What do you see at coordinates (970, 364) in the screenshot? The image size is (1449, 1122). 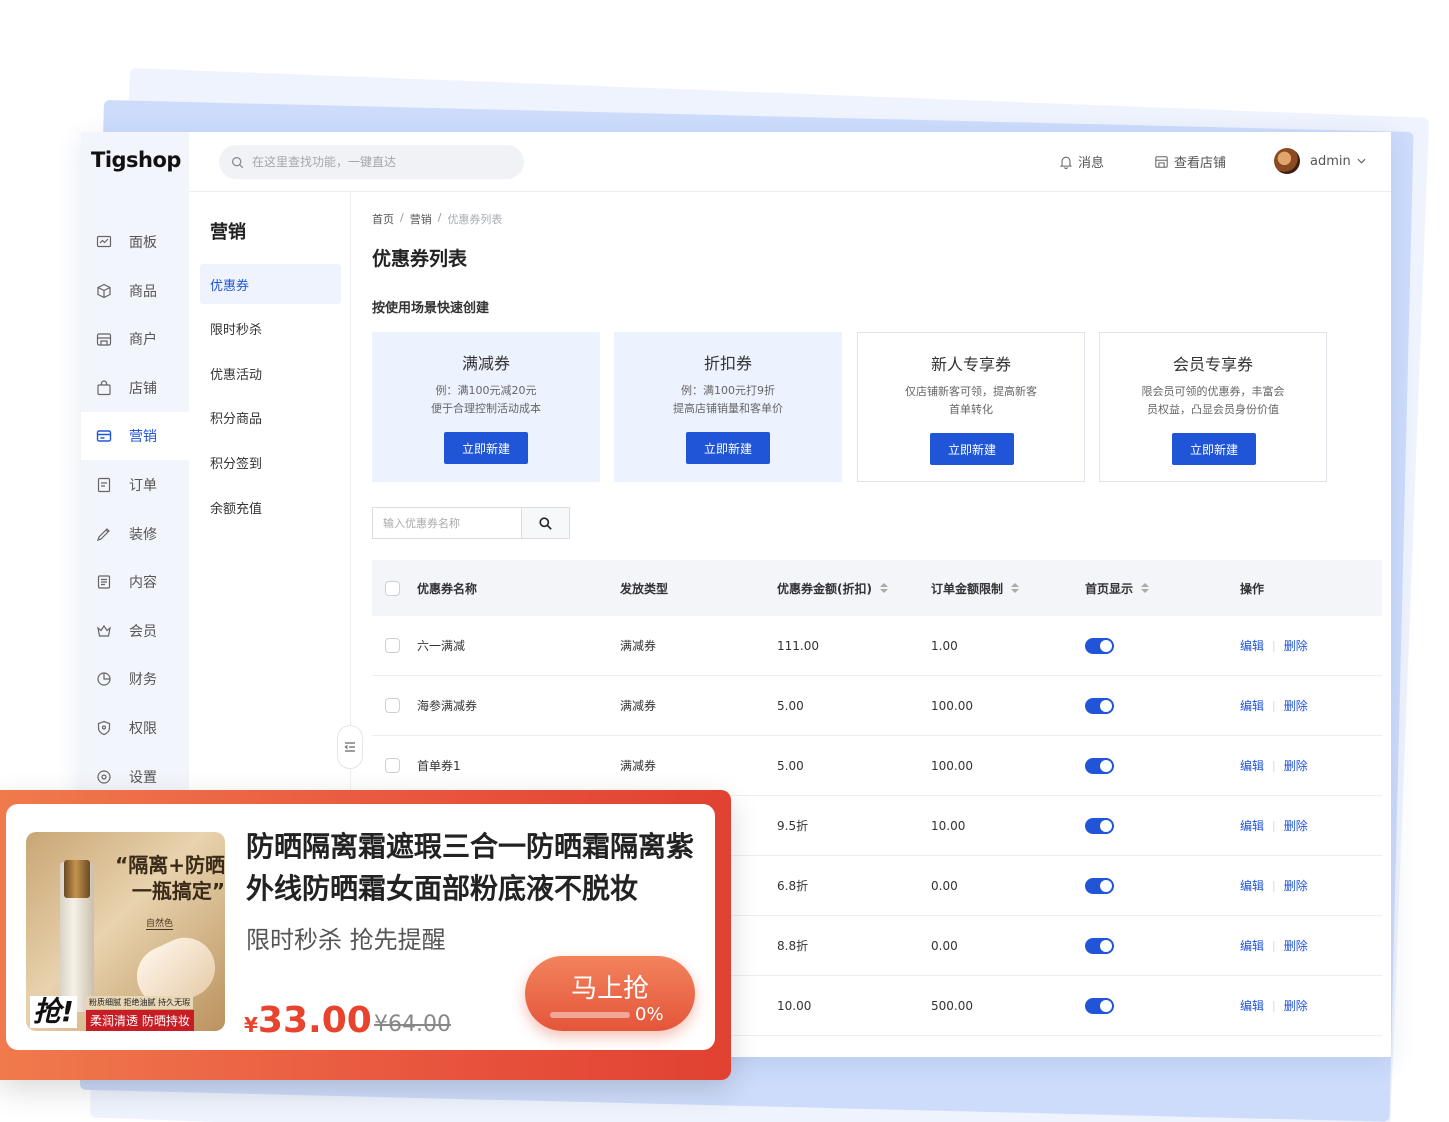 I see `quick-card-title: 新人专享券` at bounding box center [970, 364].